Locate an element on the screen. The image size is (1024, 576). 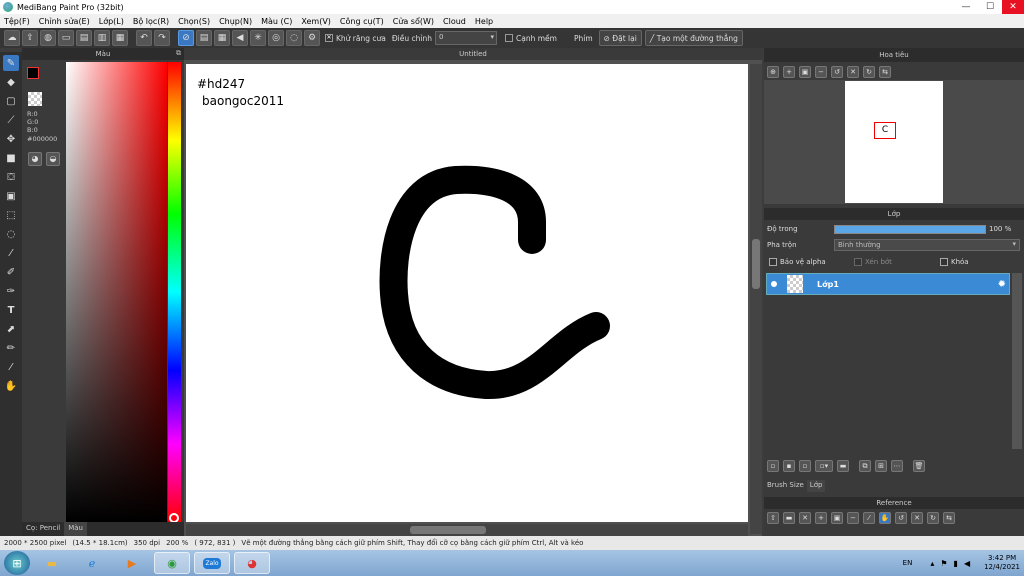
select-eraser-icon: ✑ is located at coordinates (11, 291).